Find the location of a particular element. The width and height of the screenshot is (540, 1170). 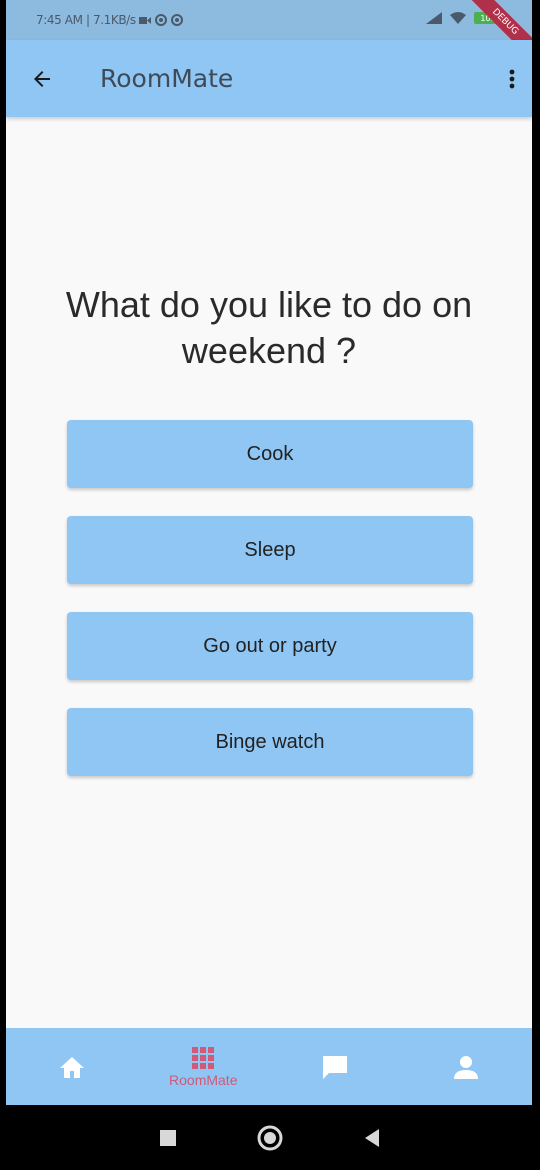

status-text: 7:45 AM | 7.1KB/s is located at coordinates (86, 20).